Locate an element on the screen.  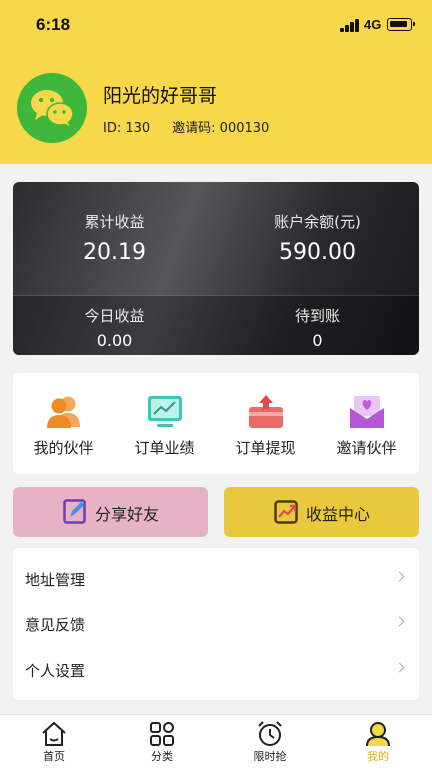
partners-icon is located at coordinates (63, 412).